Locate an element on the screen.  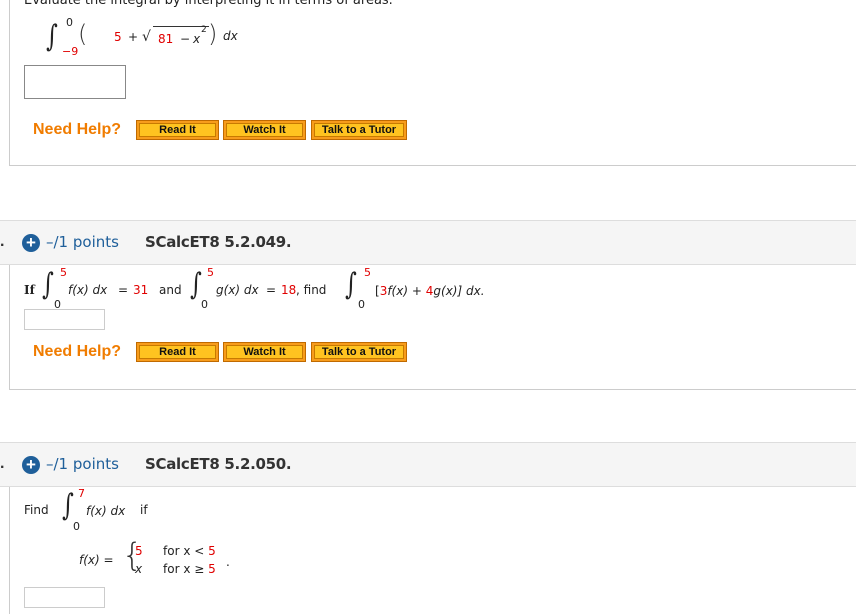
g-integrand: g(x) dx is located at coordinates (237, 290).